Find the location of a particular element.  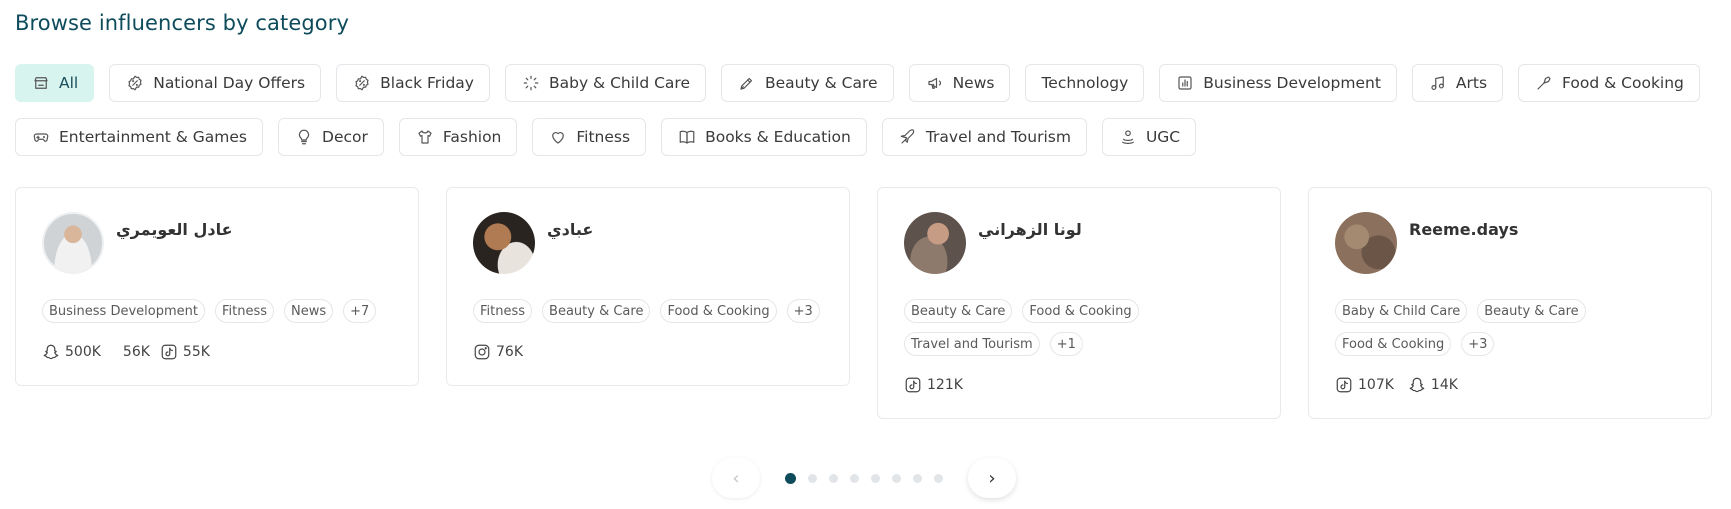

follower-count: 56K is located at coordinates (136, 352).